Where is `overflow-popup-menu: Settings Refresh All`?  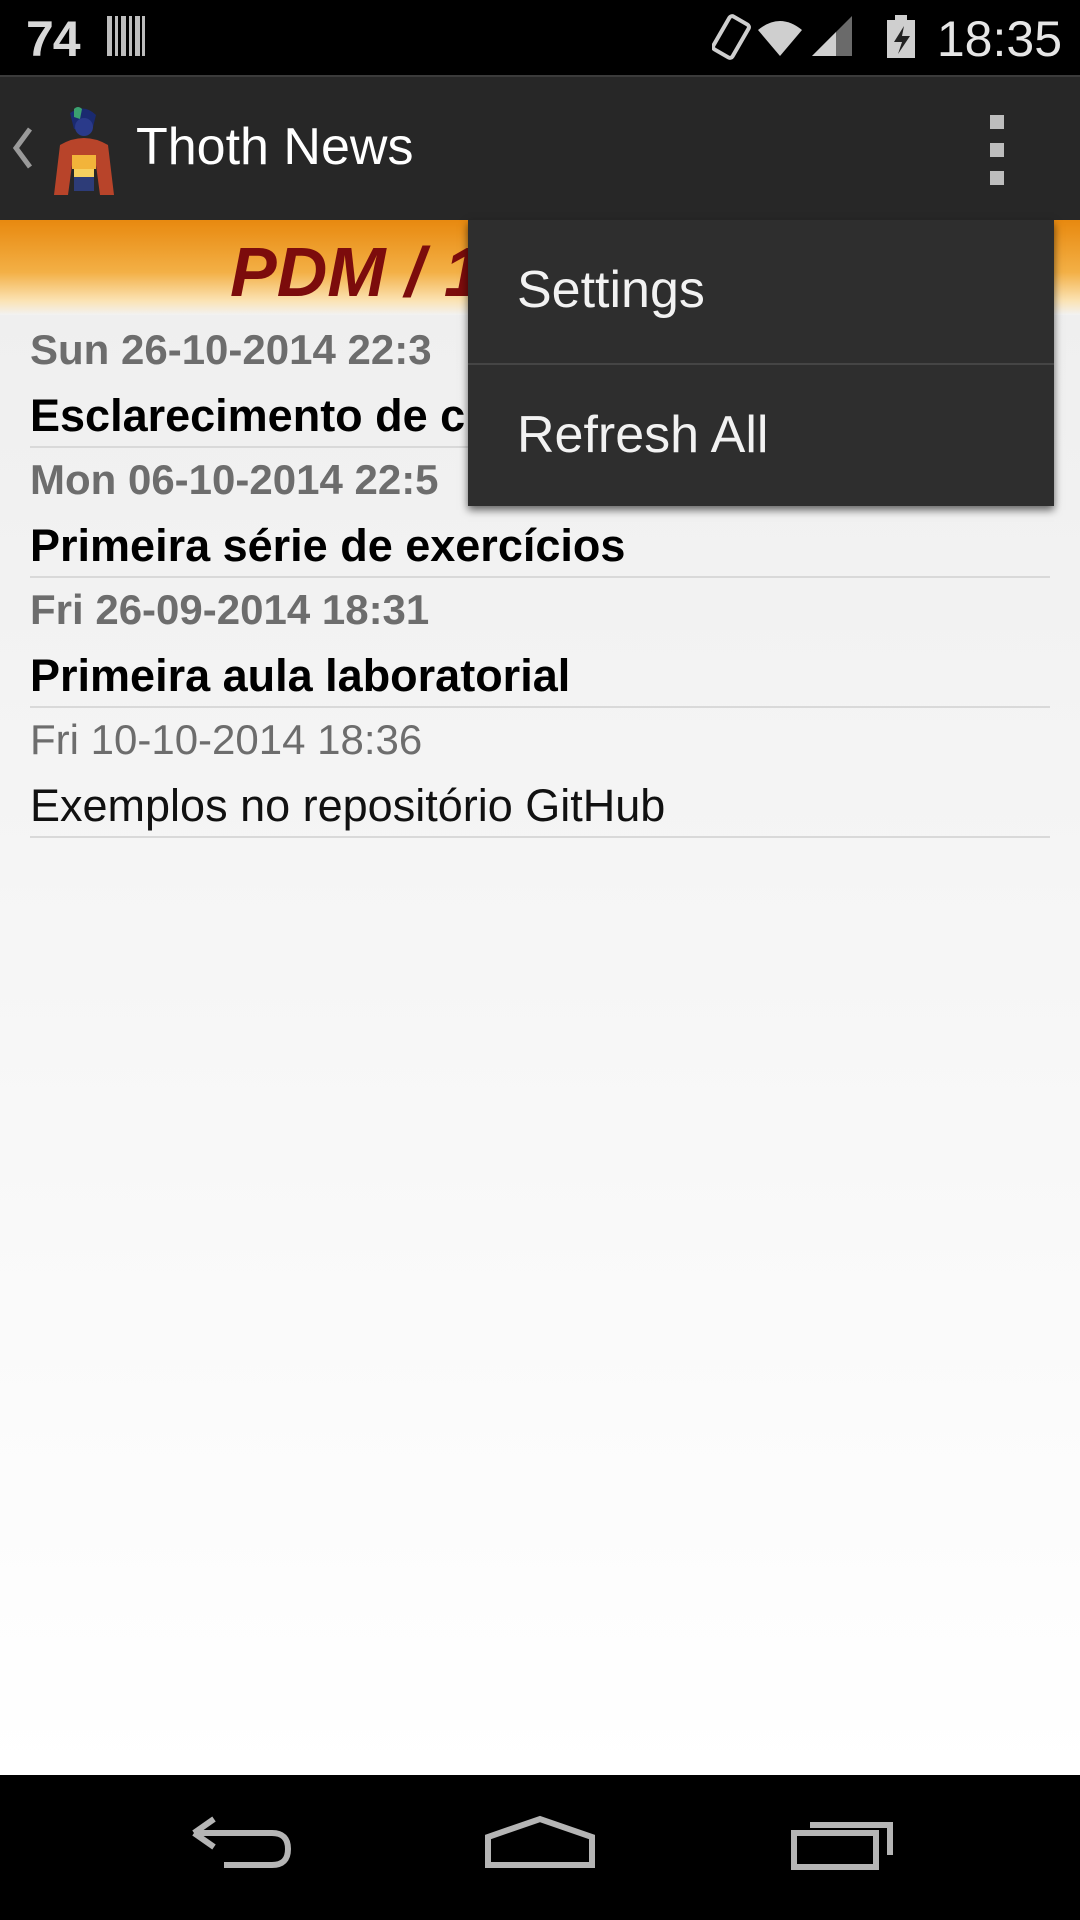 overflow-popup-menu: Settings Refresh All is located at coordinates (761, 363).